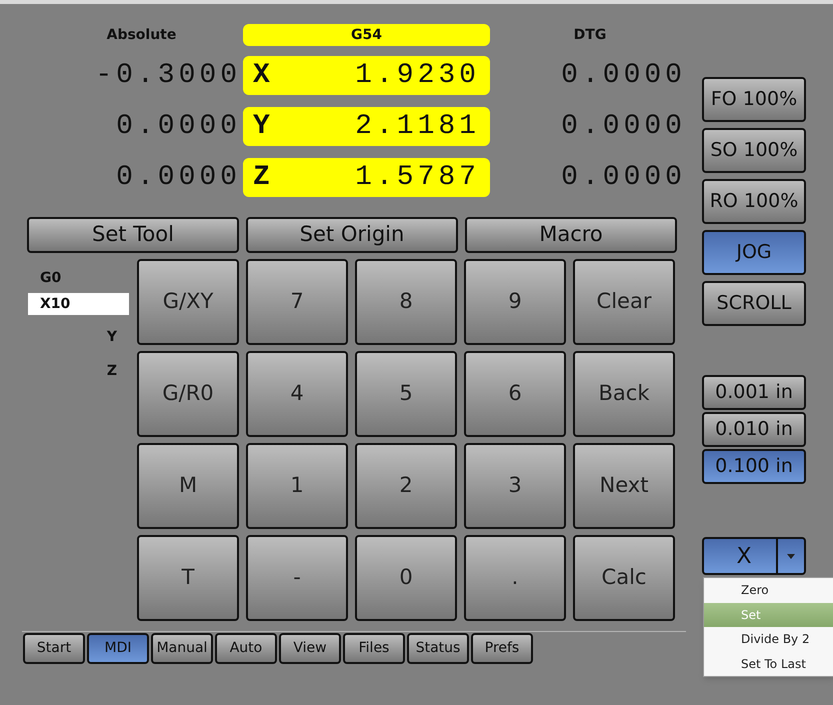  I want to click on column-label: Absolute, so click(141, 35).